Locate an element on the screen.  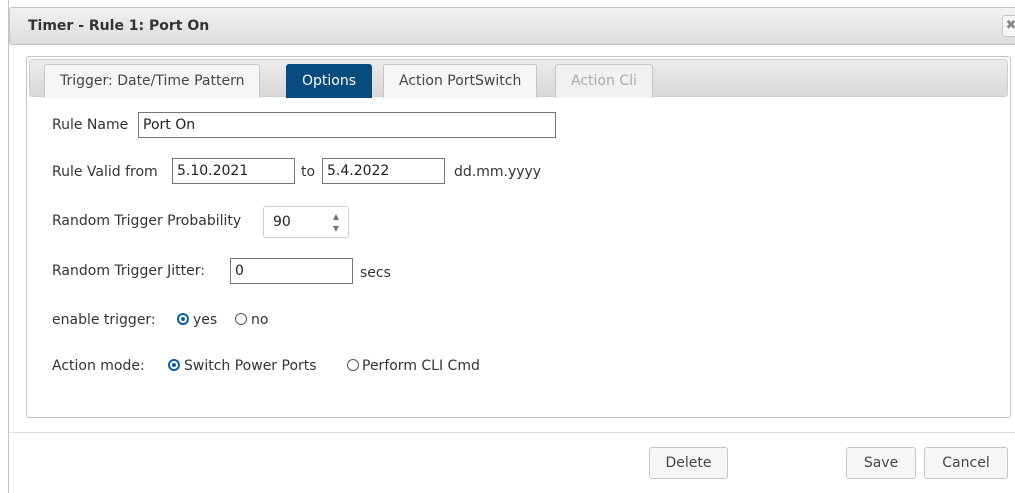
enable-yes-radio is located at coordinates (183, 319).